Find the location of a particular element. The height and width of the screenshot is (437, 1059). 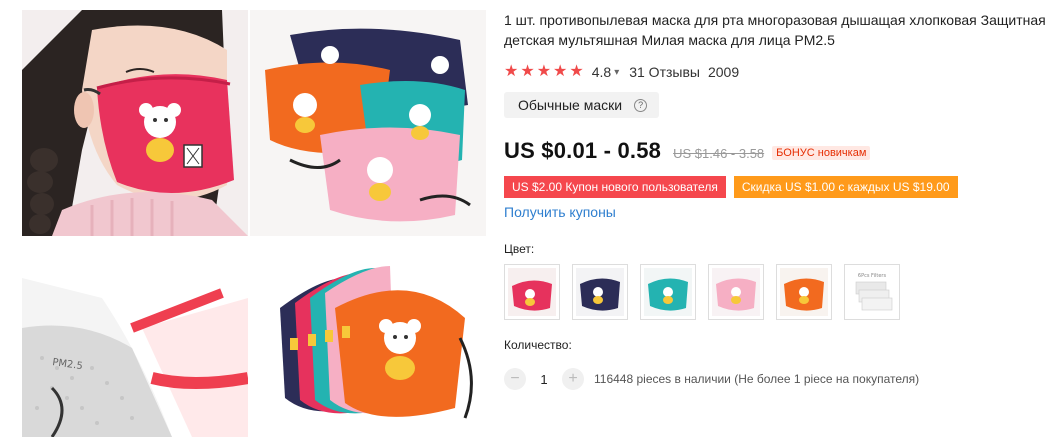

discount-coupon: Скидка US $1.00 с каждых US $19.00 is located at coordinates (845, 187).